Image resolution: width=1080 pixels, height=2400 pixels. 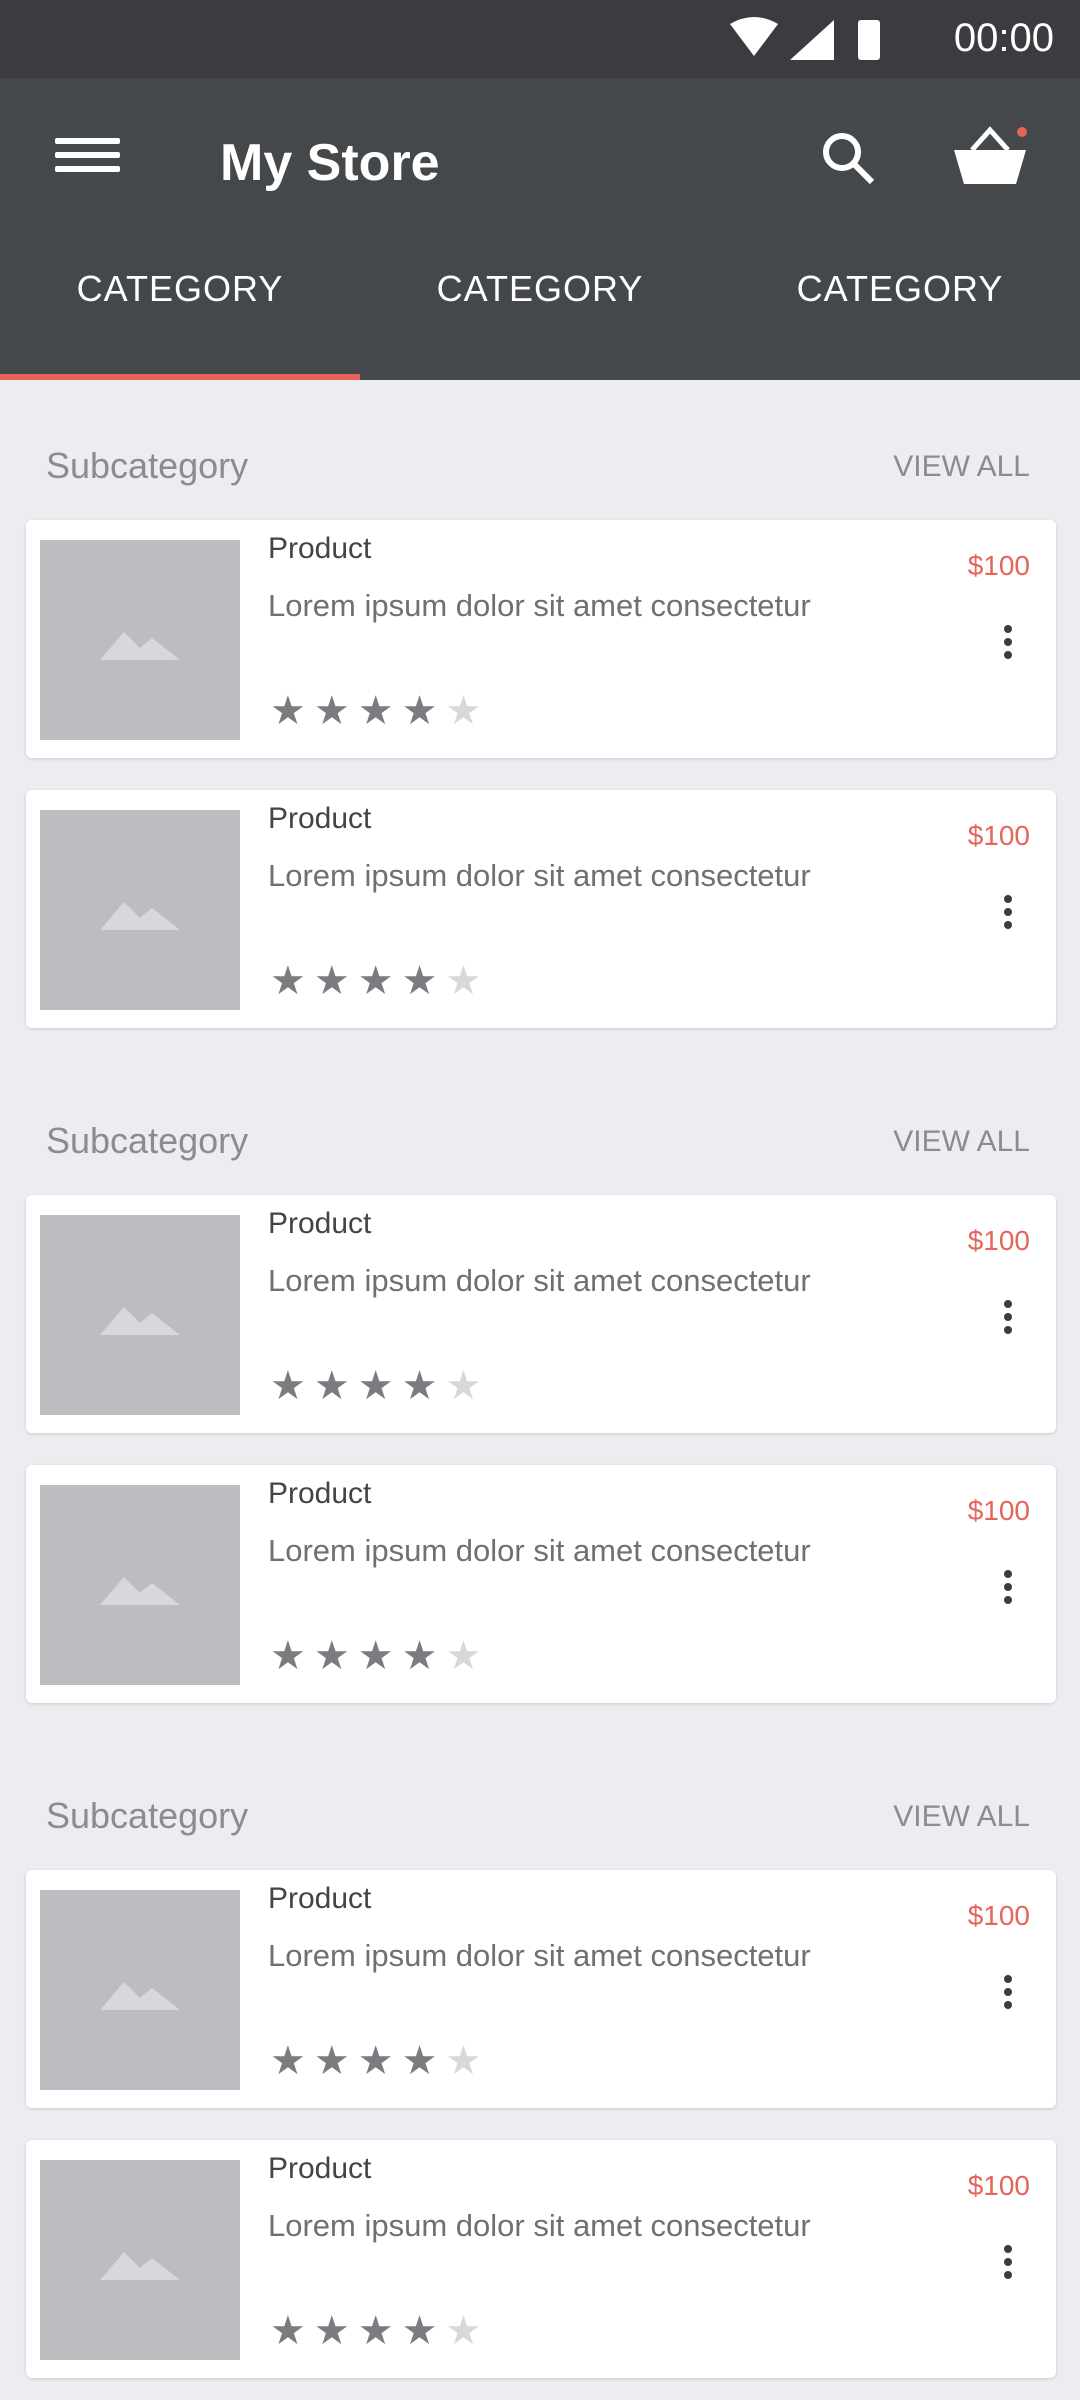 I want to click on tab-category-3: CATEGORY, so click(x=900, y=317).